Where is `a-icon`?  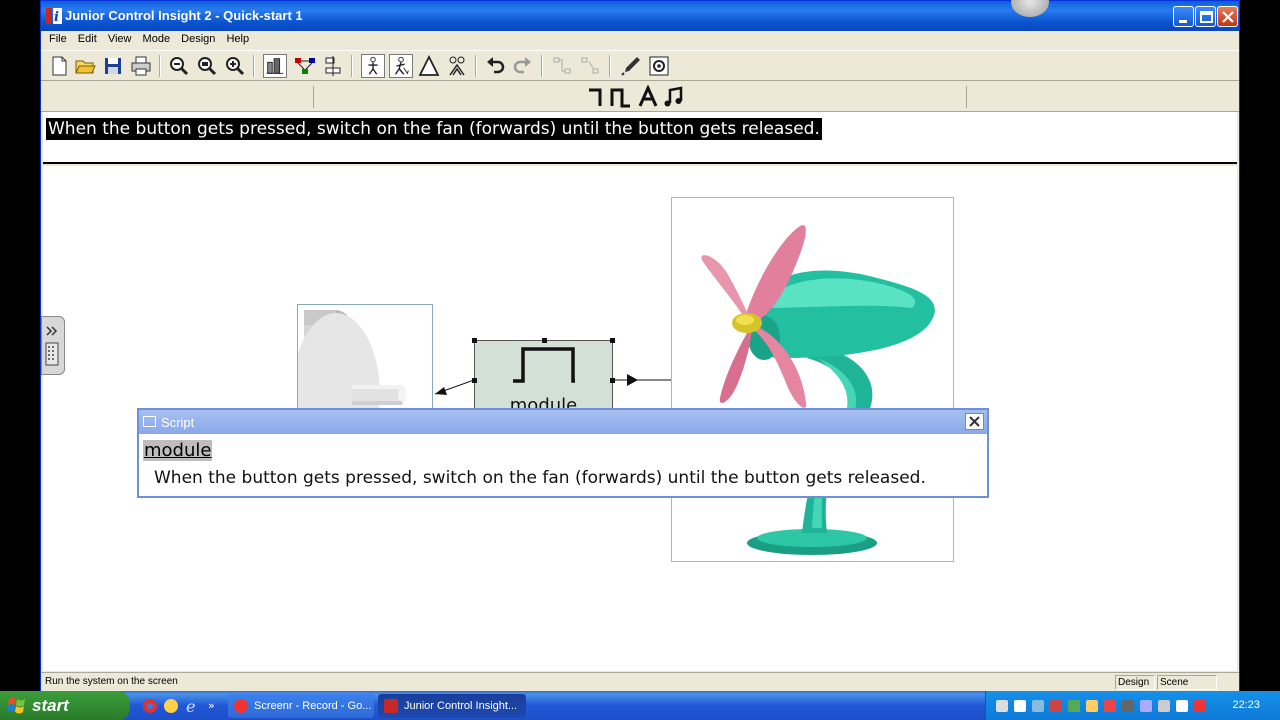
a-icon is located at coordinates (648, 97).